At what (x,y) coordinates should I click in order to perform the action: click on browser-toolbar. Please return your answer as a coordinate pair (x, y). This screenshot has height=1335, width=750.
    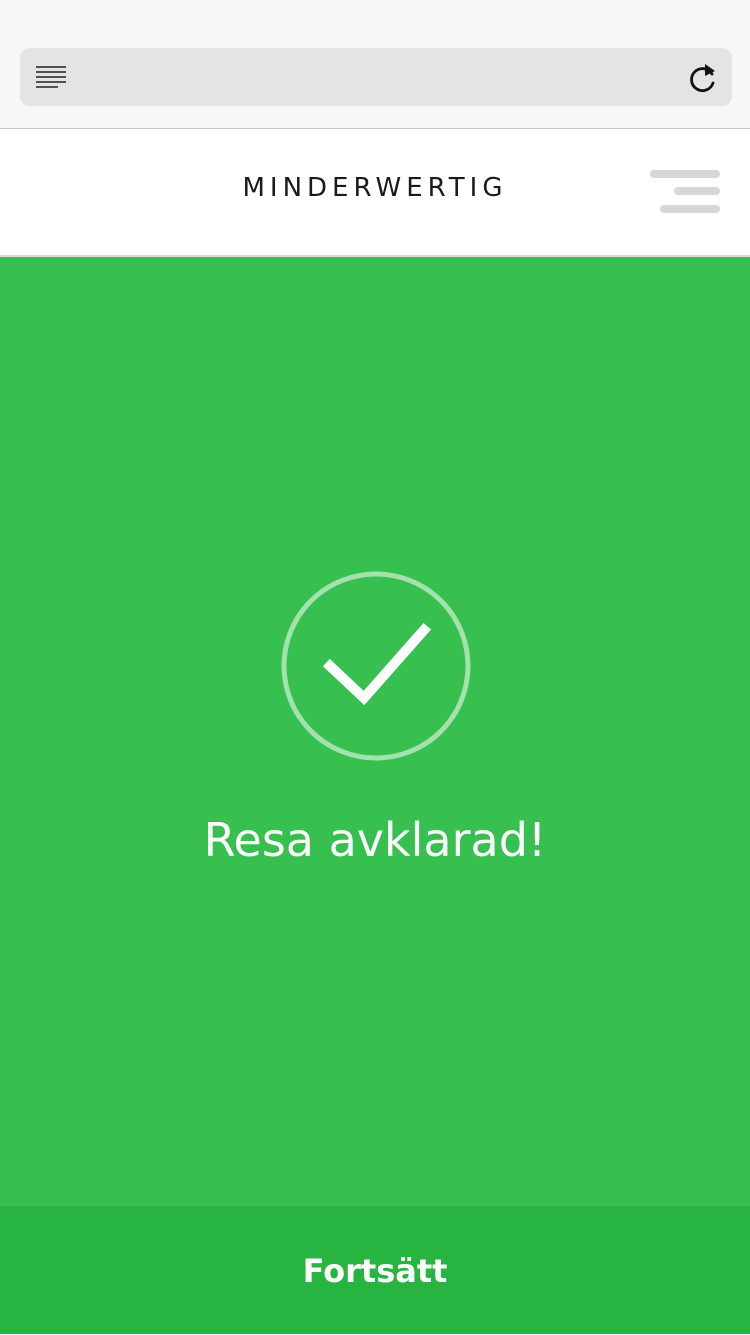
    Looking at the image, I should click on (375, 64).